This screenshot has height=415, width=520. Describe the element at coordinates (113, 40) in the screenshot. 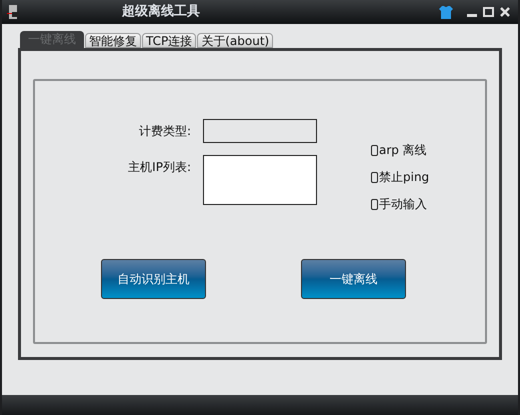

I see `tab: 智能修复` at that location.